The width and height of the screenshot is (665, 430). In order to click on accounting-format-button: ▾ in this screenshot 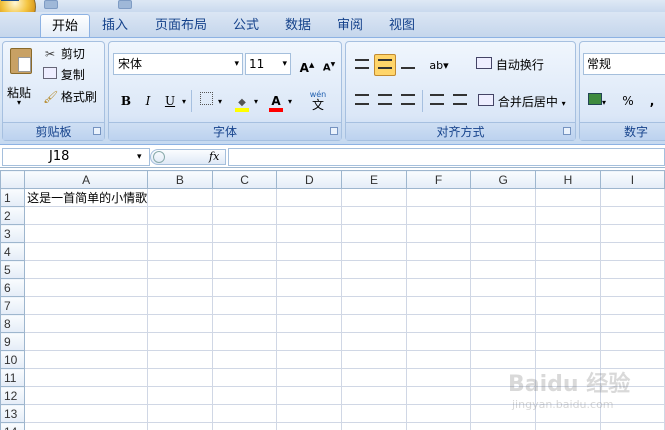, I will do `click(597, 101)`.